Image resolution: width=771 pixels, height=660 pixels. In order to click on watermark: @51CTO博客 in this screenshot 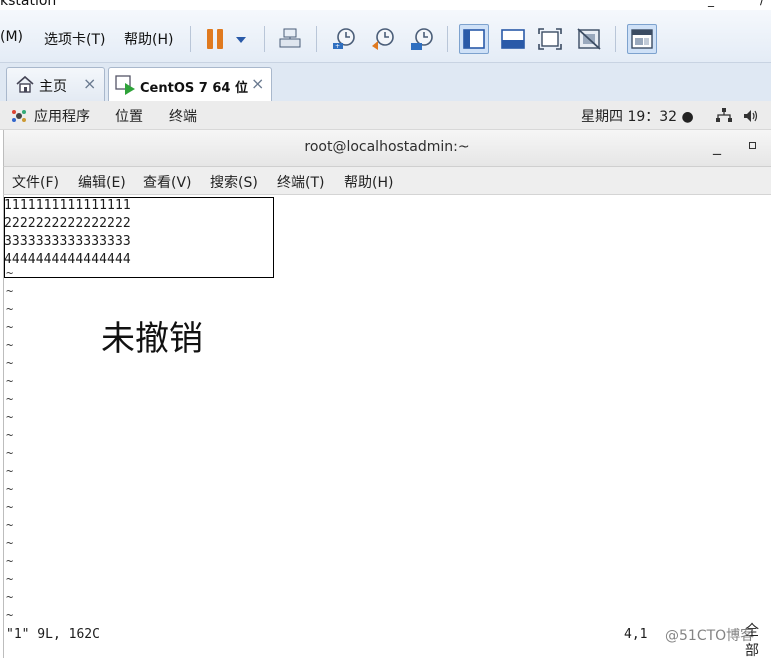, I will do `click(710, 636)`.